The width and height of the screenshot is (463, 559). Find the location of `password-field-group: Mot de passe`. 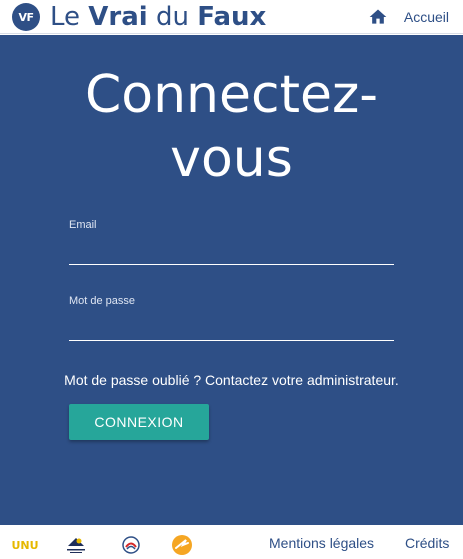

password-field-group: Mot de passe is located at coordinates (231, 318).